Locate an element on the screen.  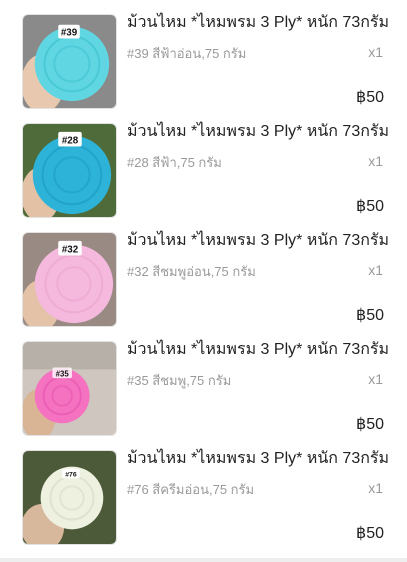
section-divider is located at coordinates (203, 560).